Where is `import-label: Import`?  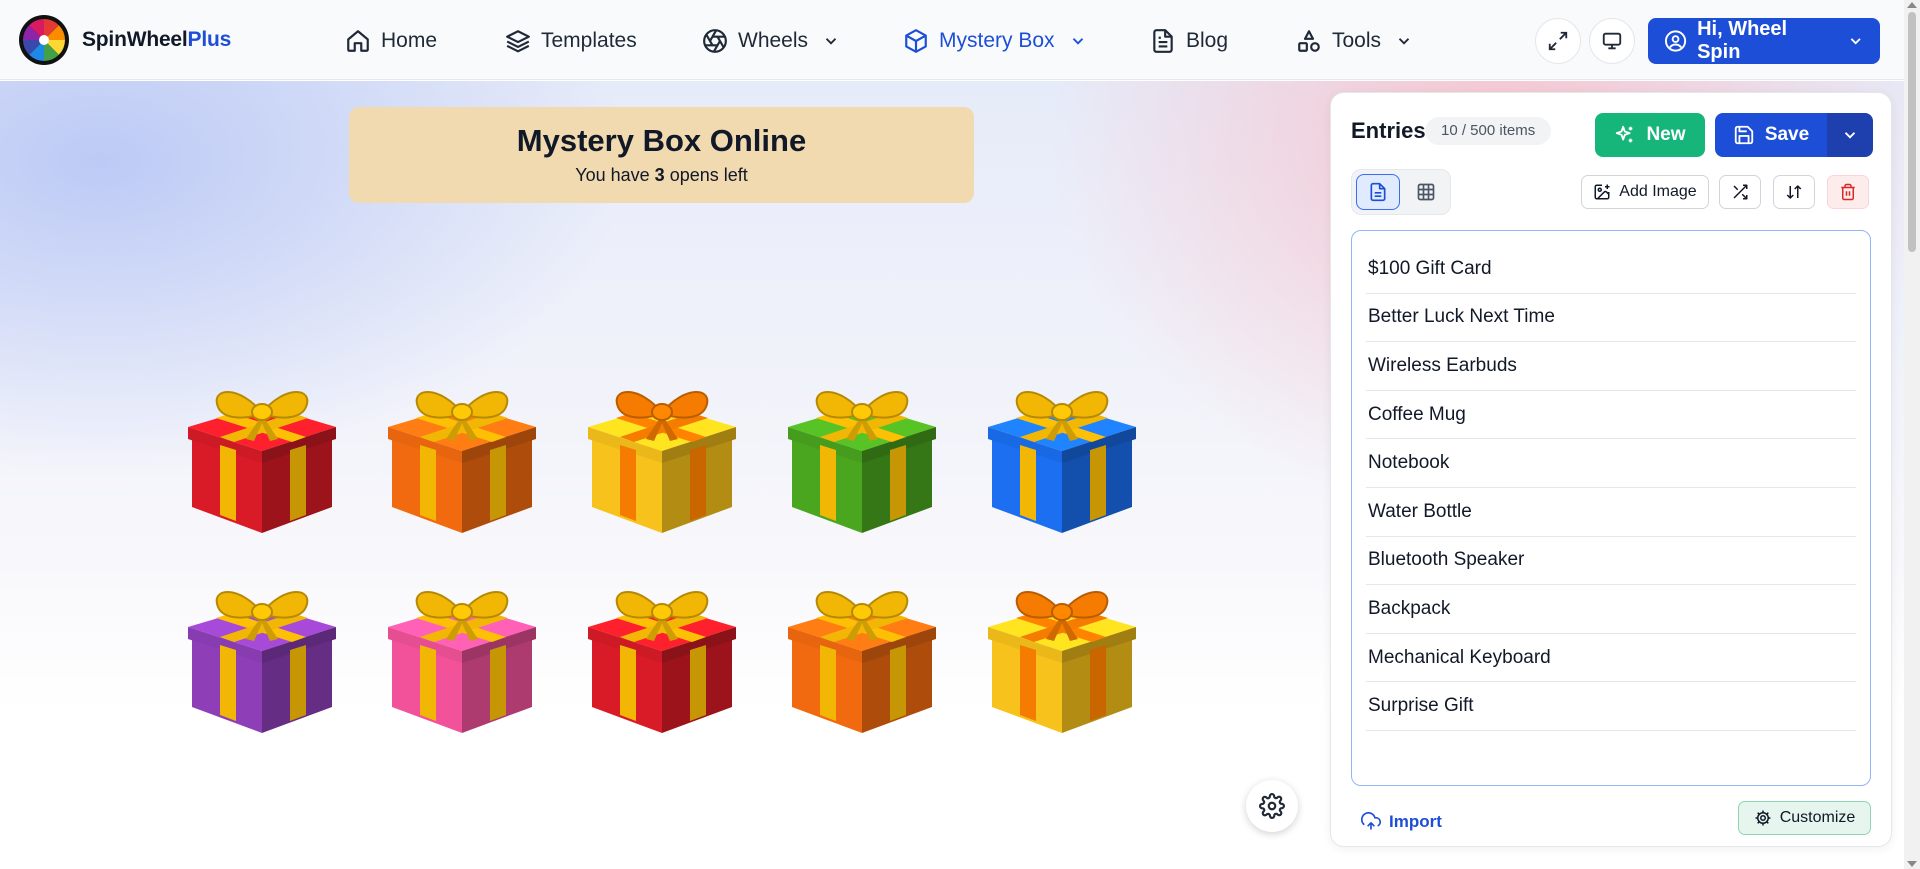 import-label: Import is located at coordinates (1415, 821).